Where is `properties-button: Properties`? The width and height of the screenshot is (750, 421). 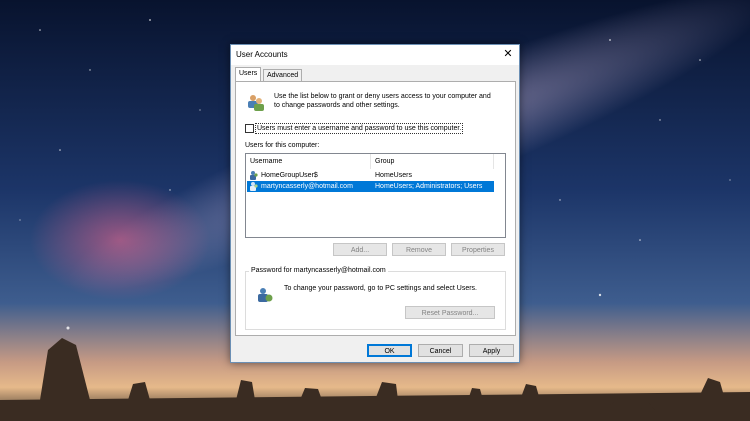 properties-button: Properties is located at coordinates (478, 249).